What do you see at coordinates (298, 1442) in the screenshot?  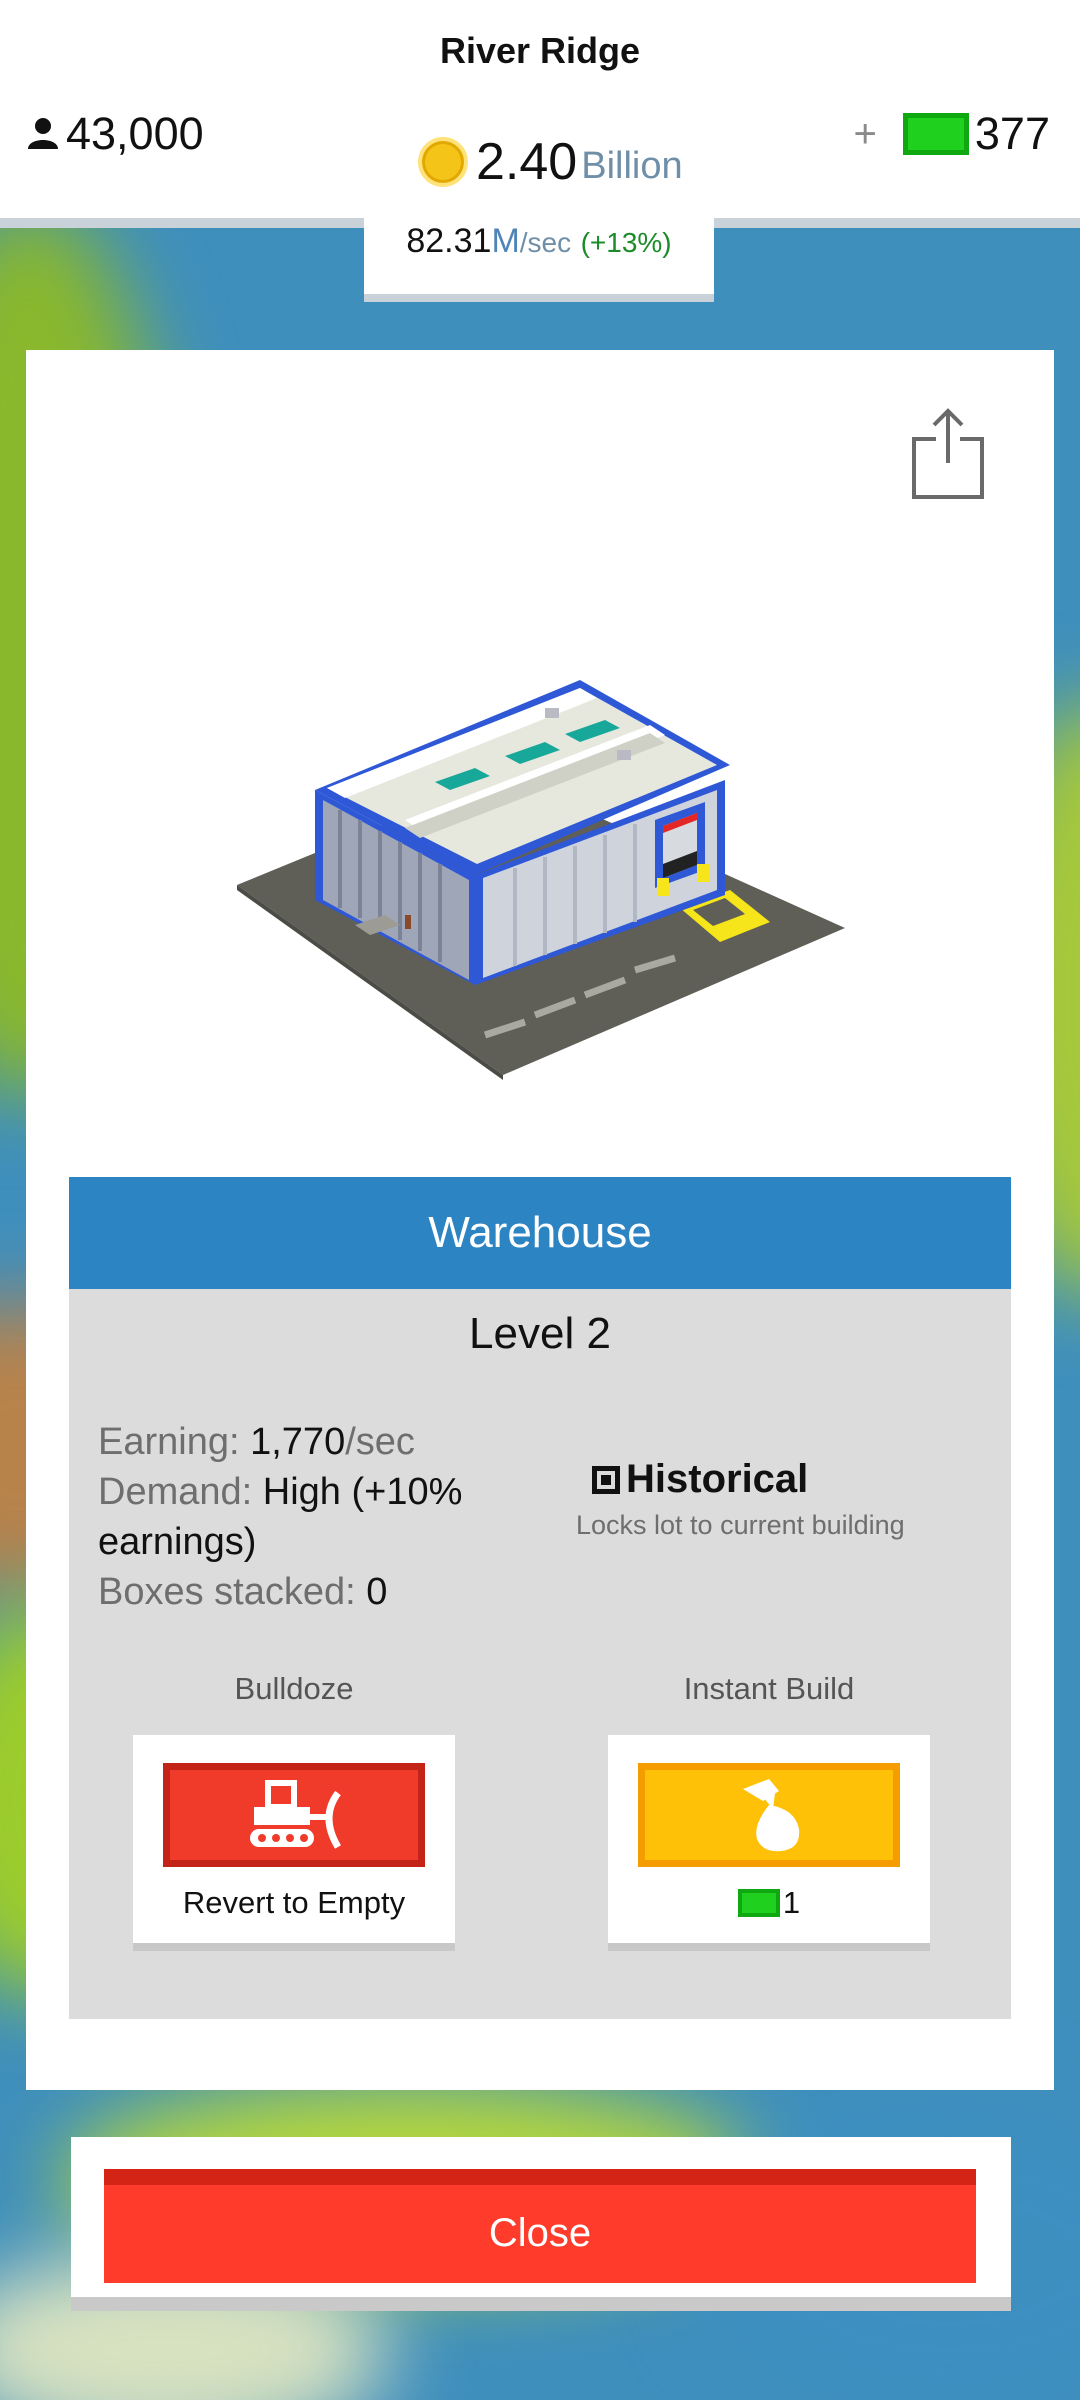 I see `earning-value: 1,770` at bounding box center [298, 1442].